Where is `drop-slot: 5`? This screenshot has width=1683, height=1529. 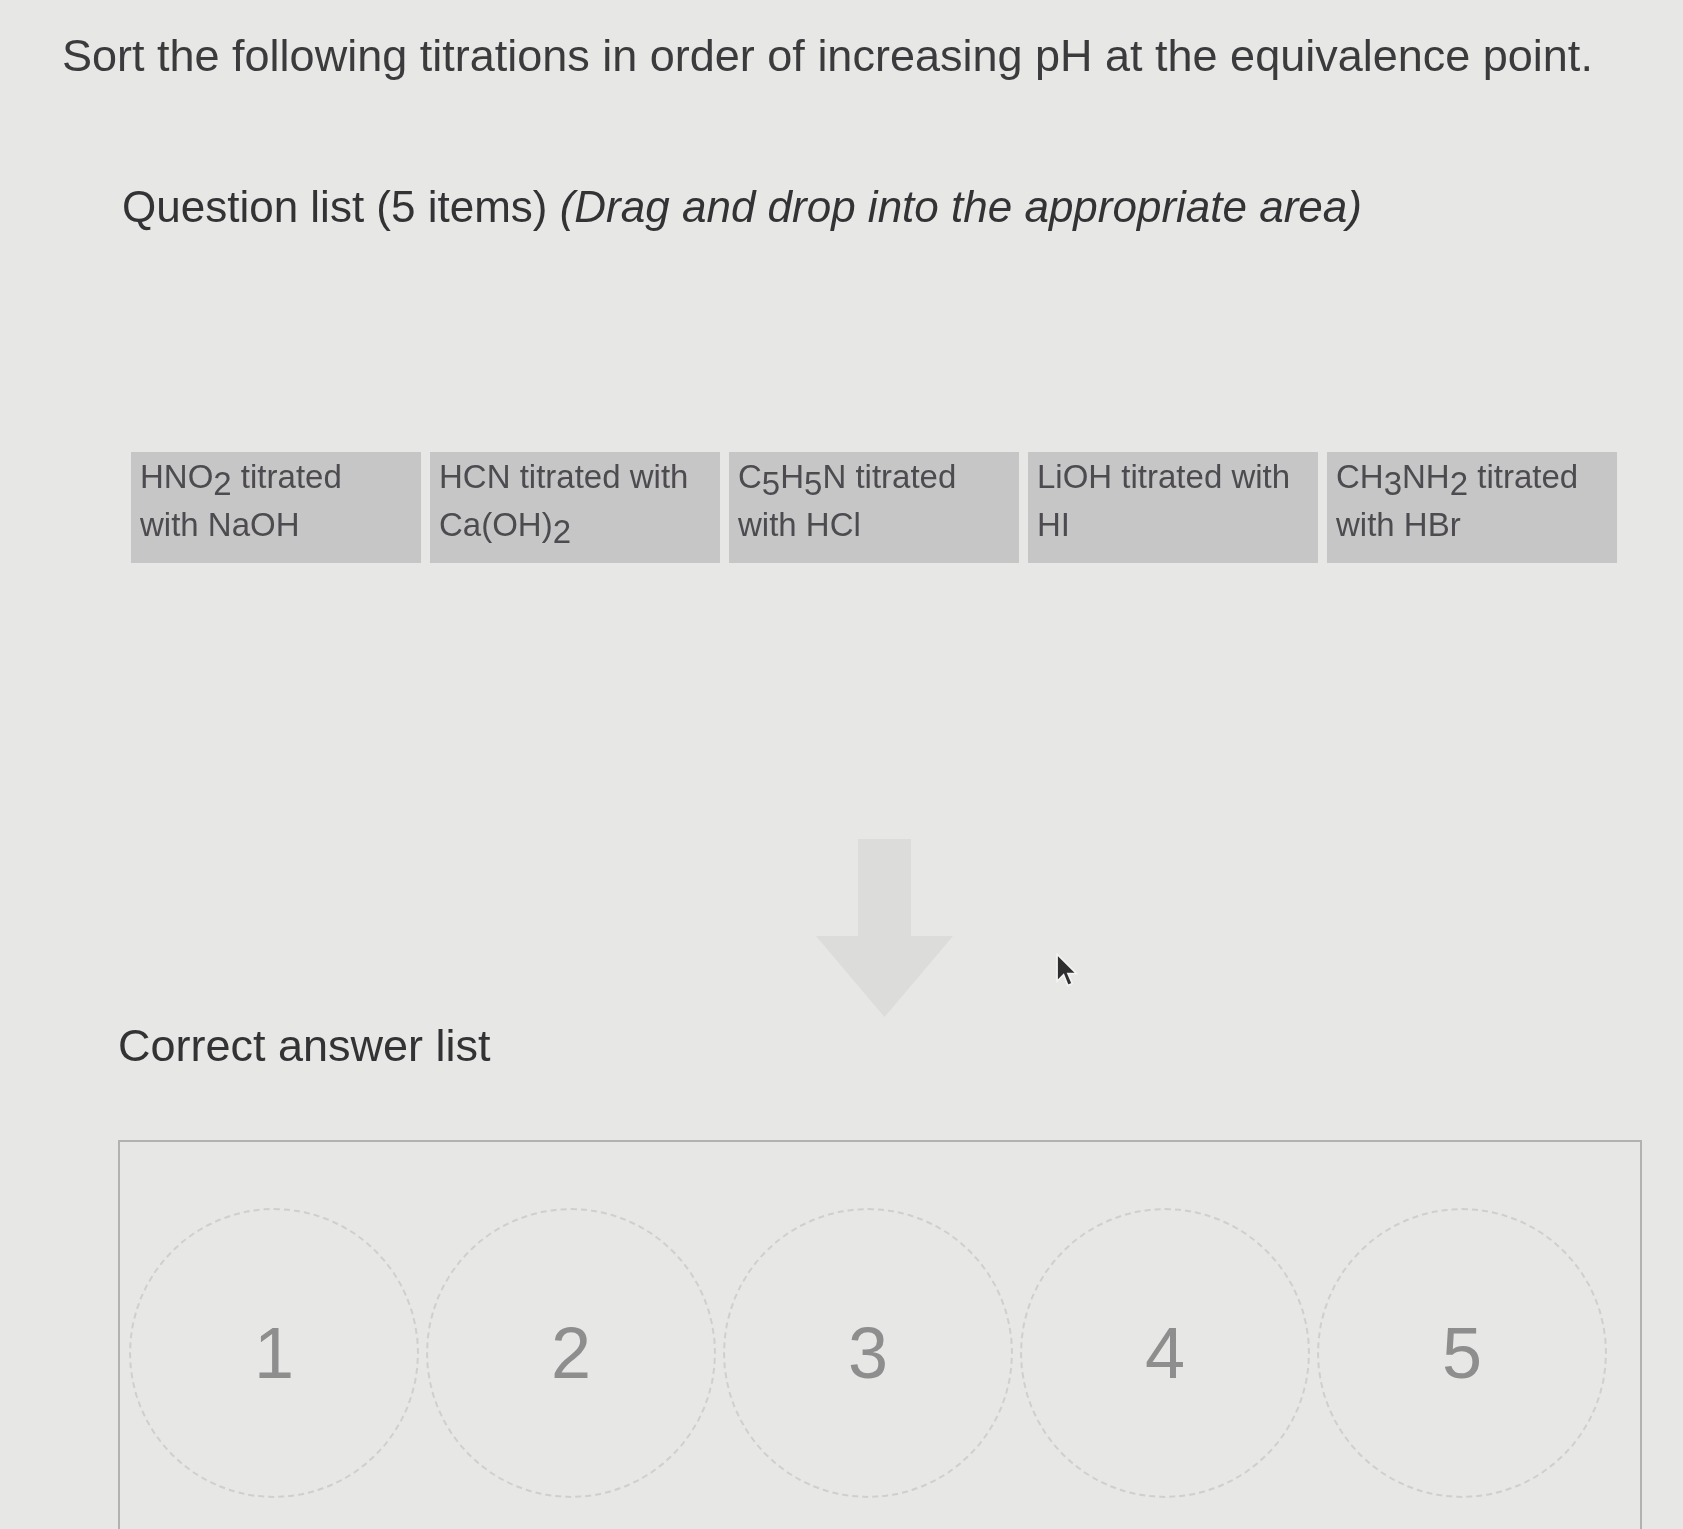 drop-slot: 5 is located at coordinates (1462, 1353).